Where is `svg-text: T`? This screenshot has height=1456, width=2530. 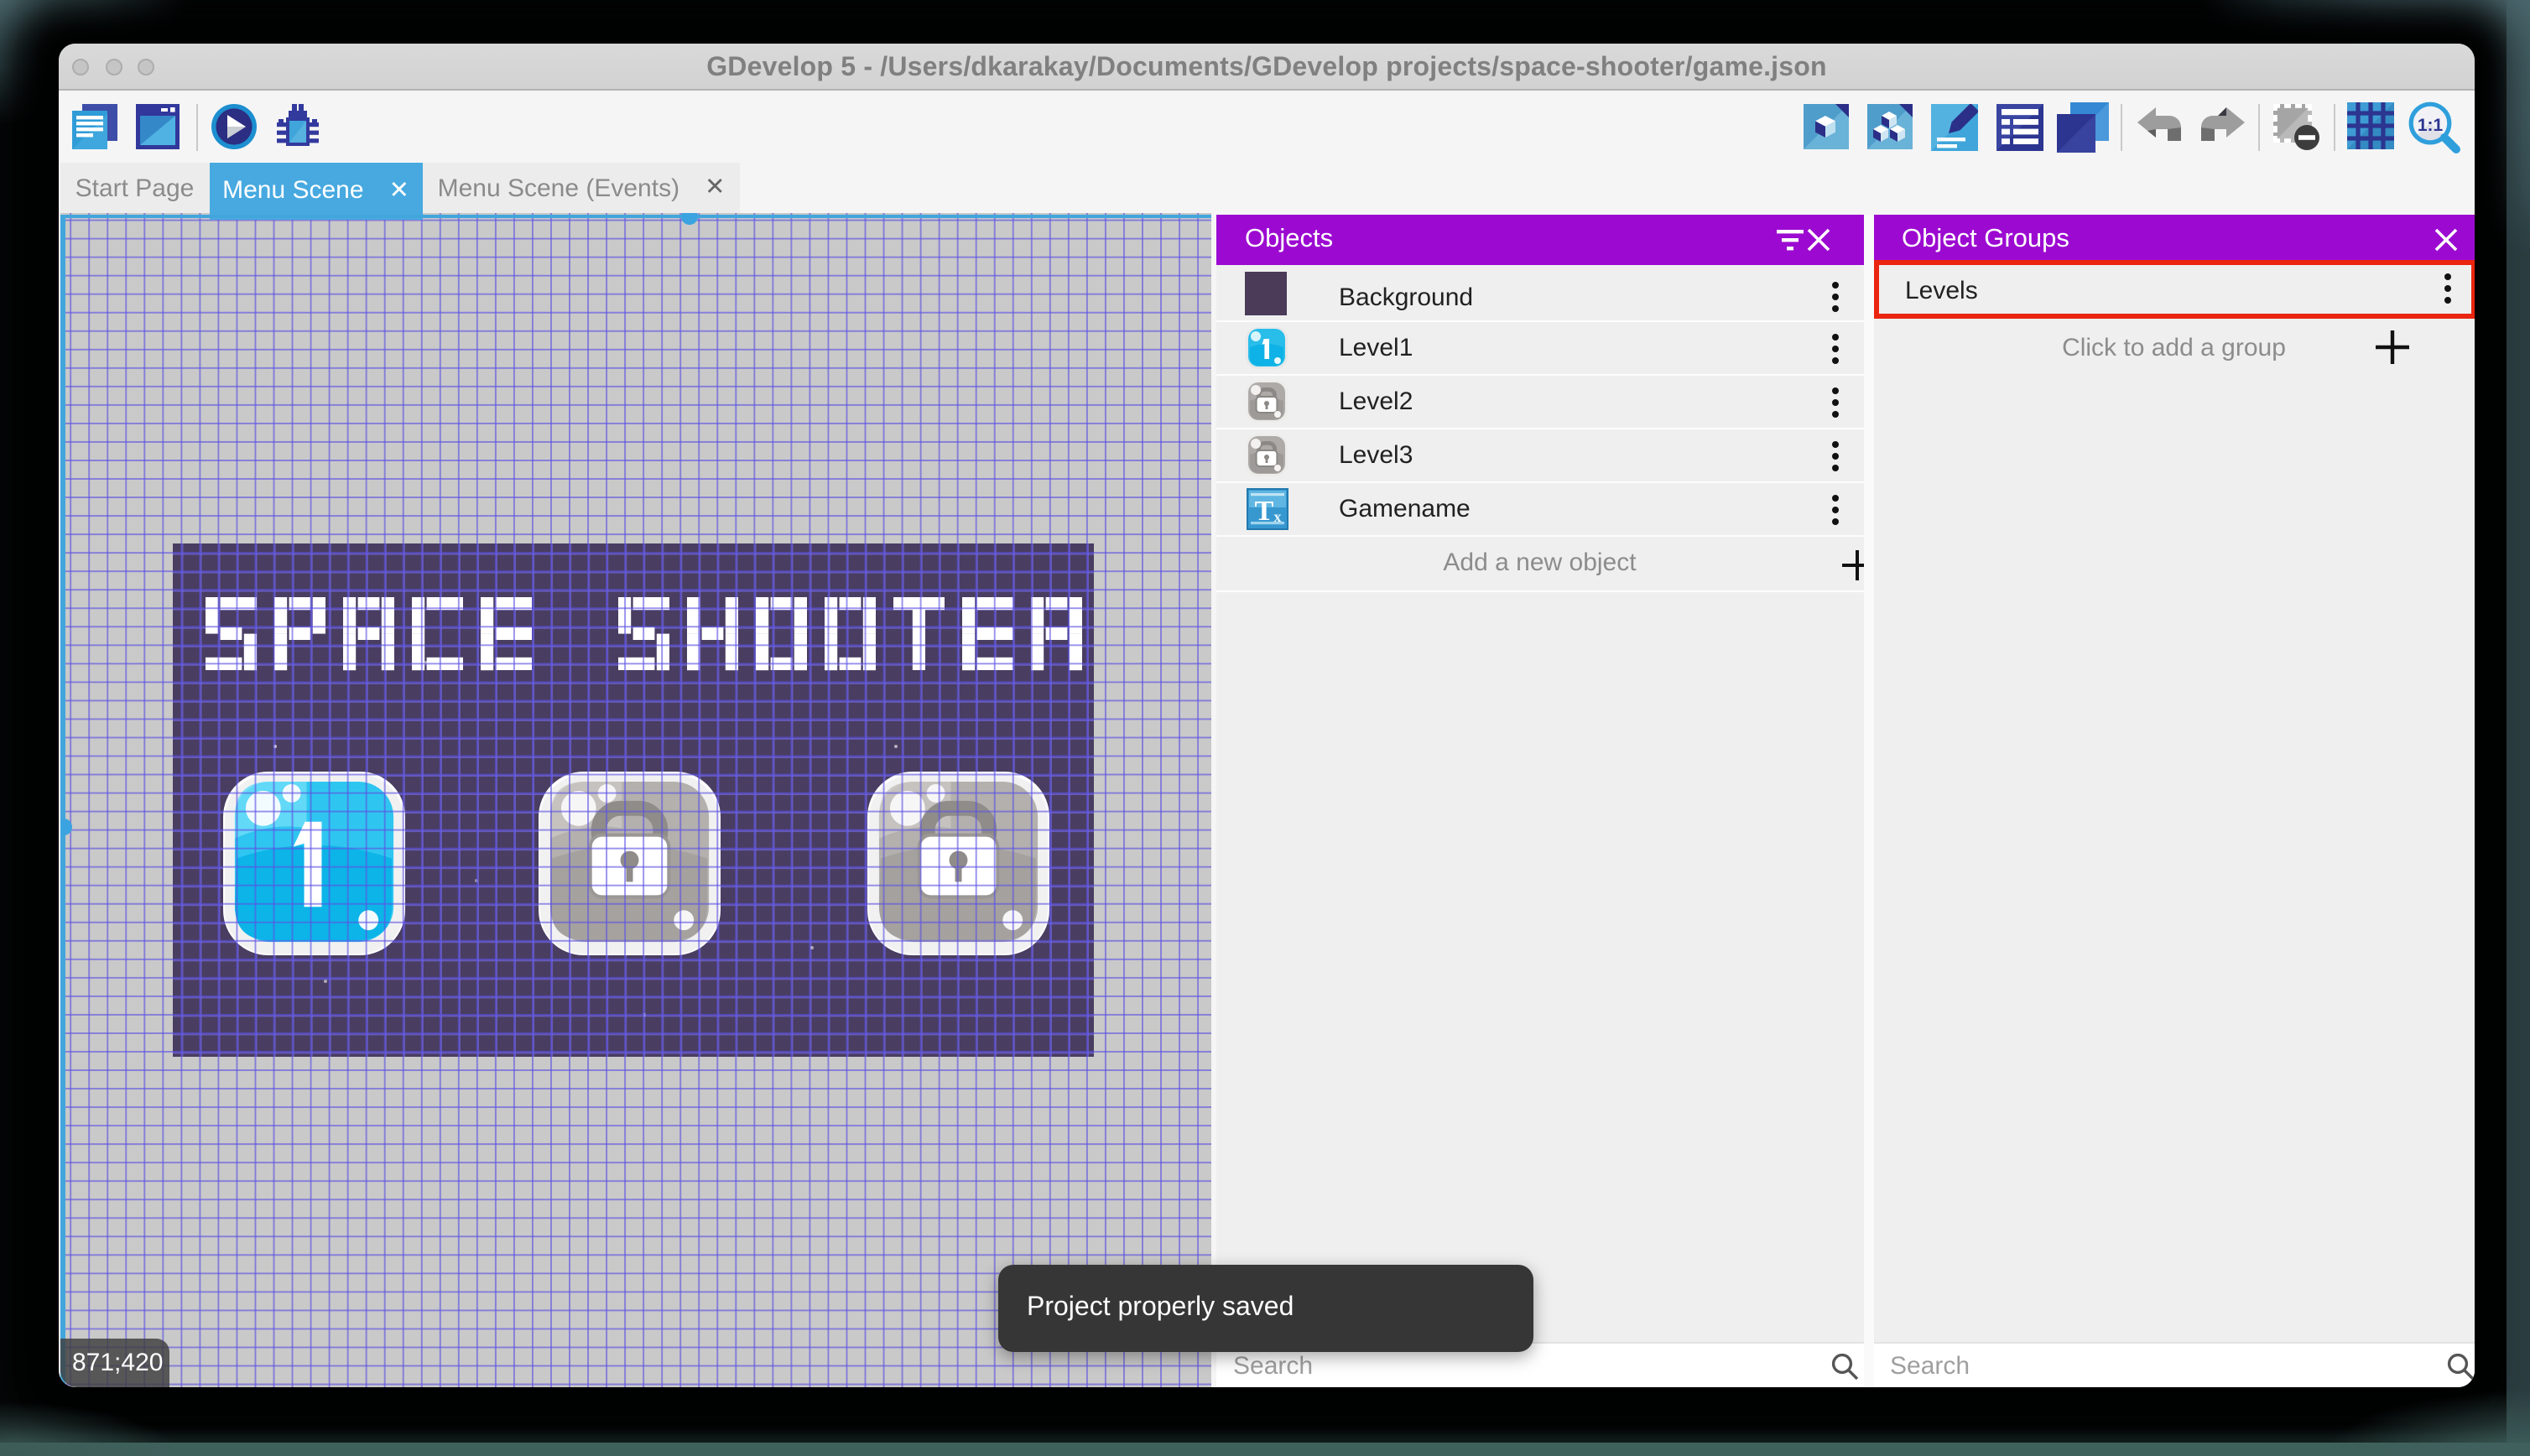
svg-text: T is located at coordinates (1263, 512).